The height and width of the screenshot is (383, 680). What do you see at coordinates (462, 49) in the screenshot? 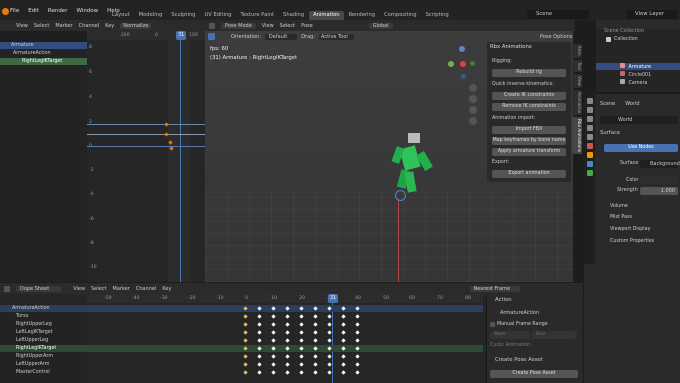
I see `gizmo-z` at bounding box center [462, 49].